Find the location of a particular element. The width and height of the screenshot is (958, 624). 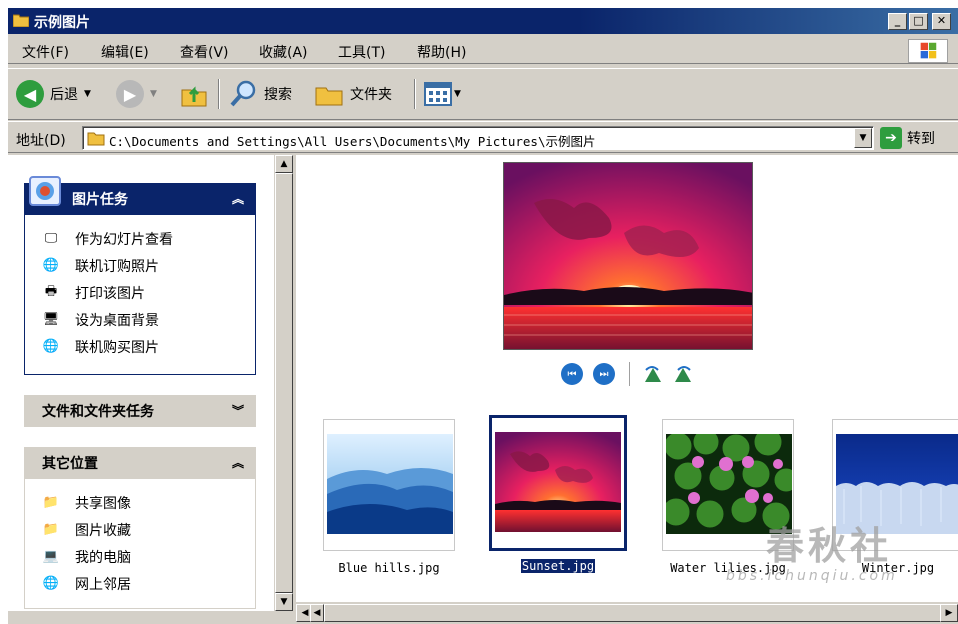

address-dropdown-icon: ▼ is located at coordinates (863, 138).